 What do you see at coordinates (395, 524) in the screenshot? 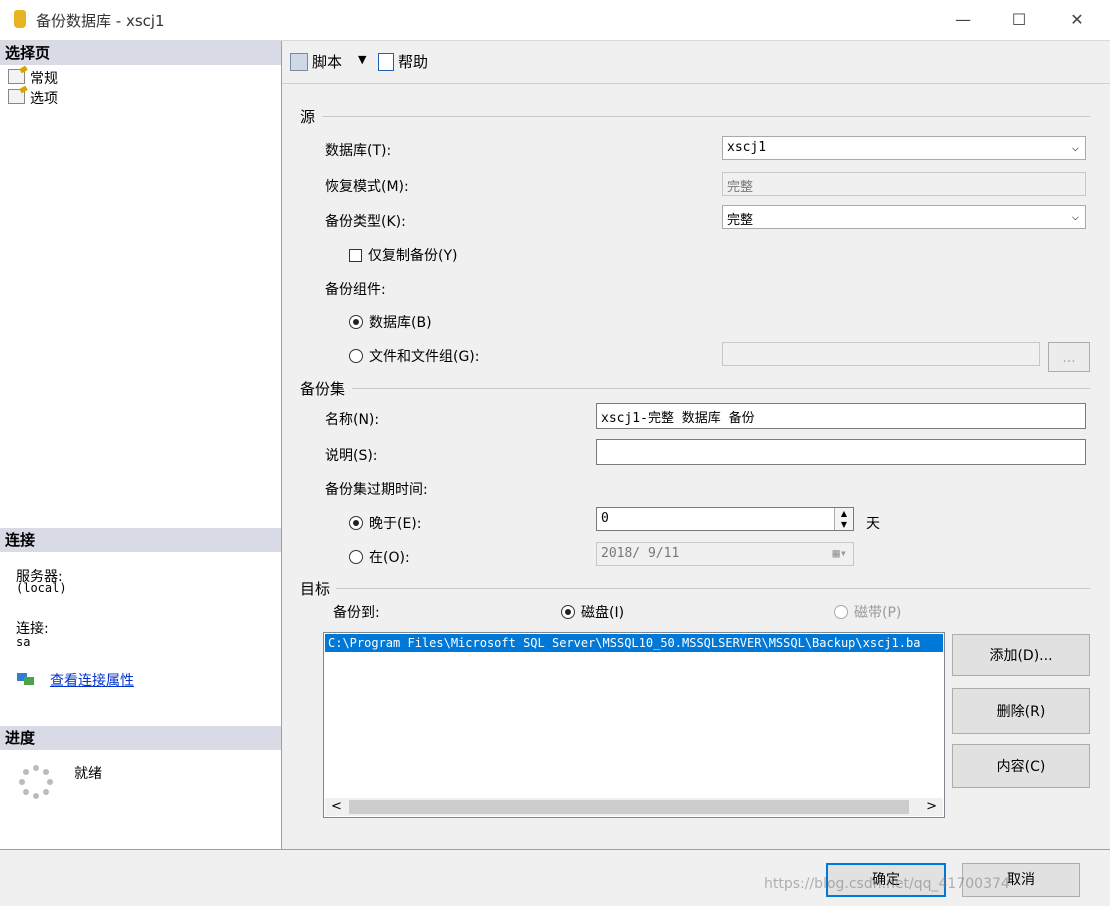
I see `expire-after-label: 晚于(E):` at bounding box center [395, 524].